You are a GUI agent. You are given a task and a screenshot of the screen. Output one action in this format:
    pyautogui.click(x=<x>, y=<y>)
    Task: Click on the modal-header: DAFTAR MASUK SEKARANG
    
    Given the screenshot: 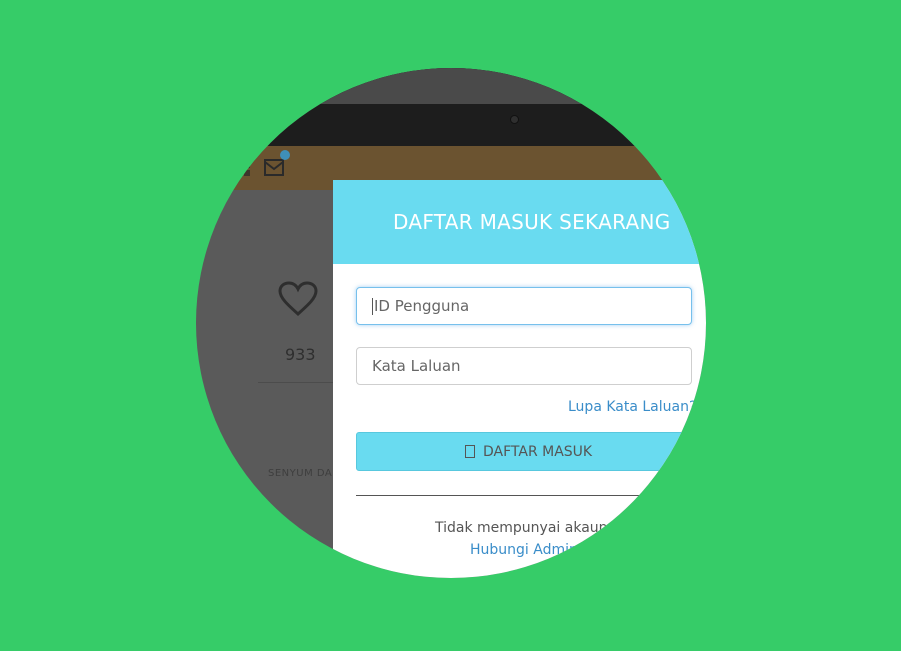 What is the action you would take?
    pyautogui.click(x=519, y=222)
    